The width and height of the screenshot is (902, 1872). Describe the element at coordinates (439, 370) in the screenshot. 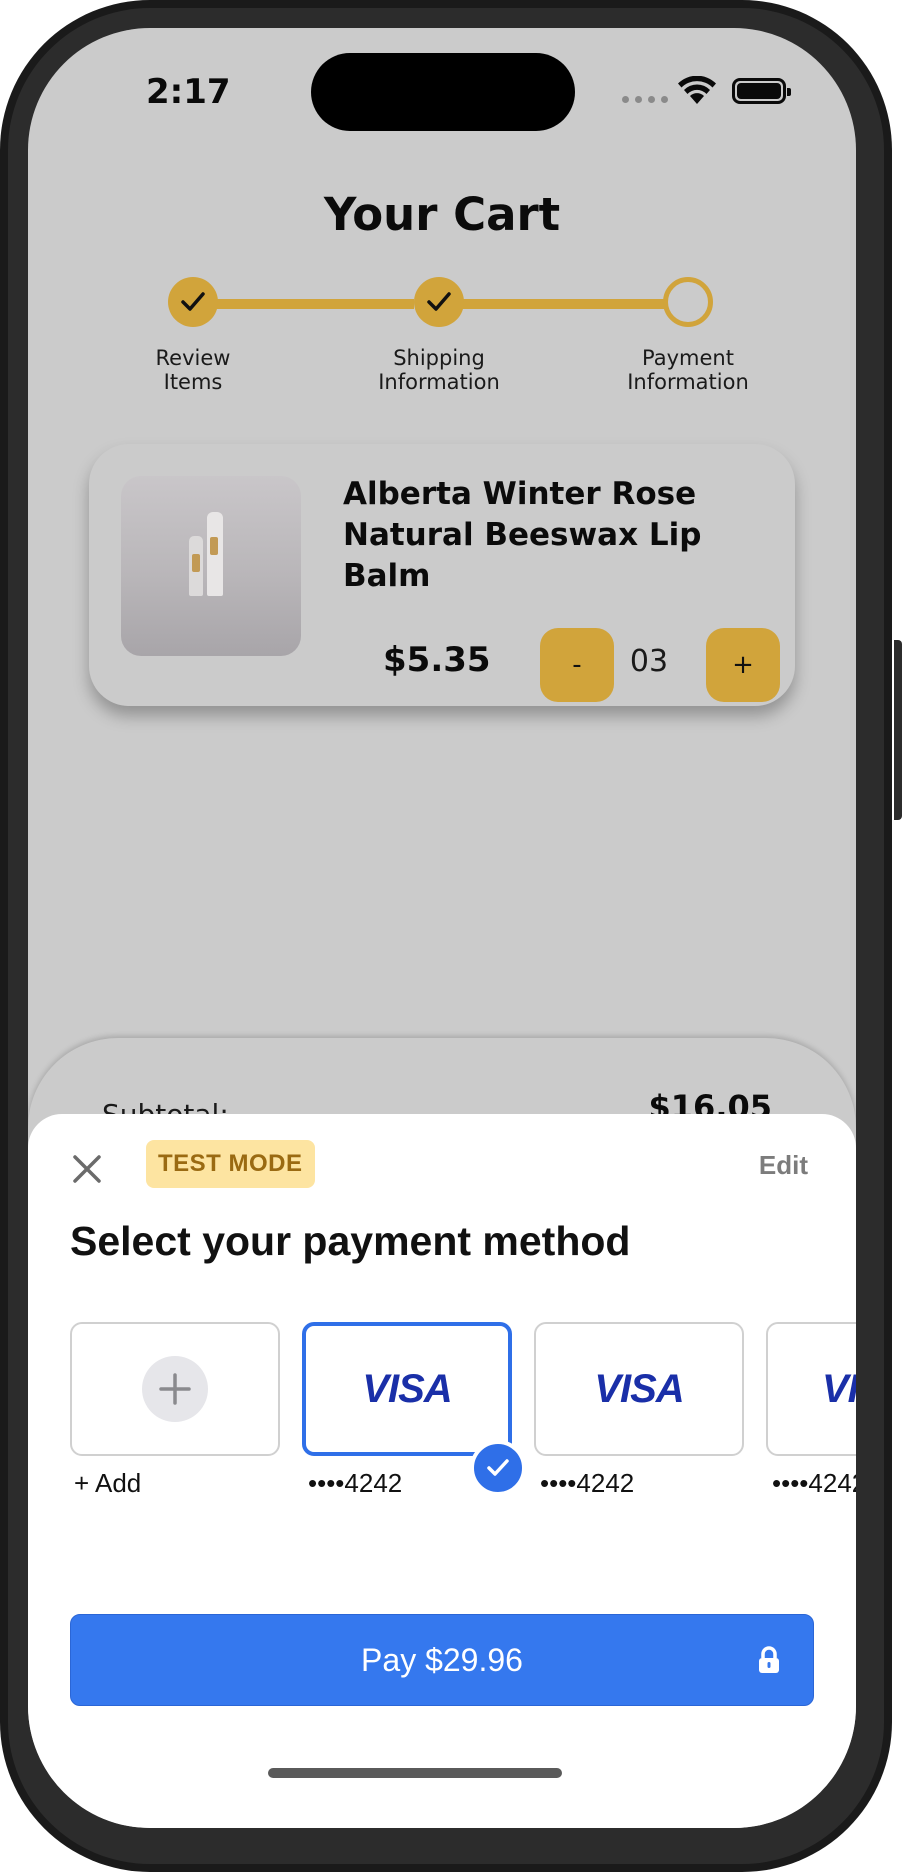

I see `step-label-shipping: Shipping Information` at that location.